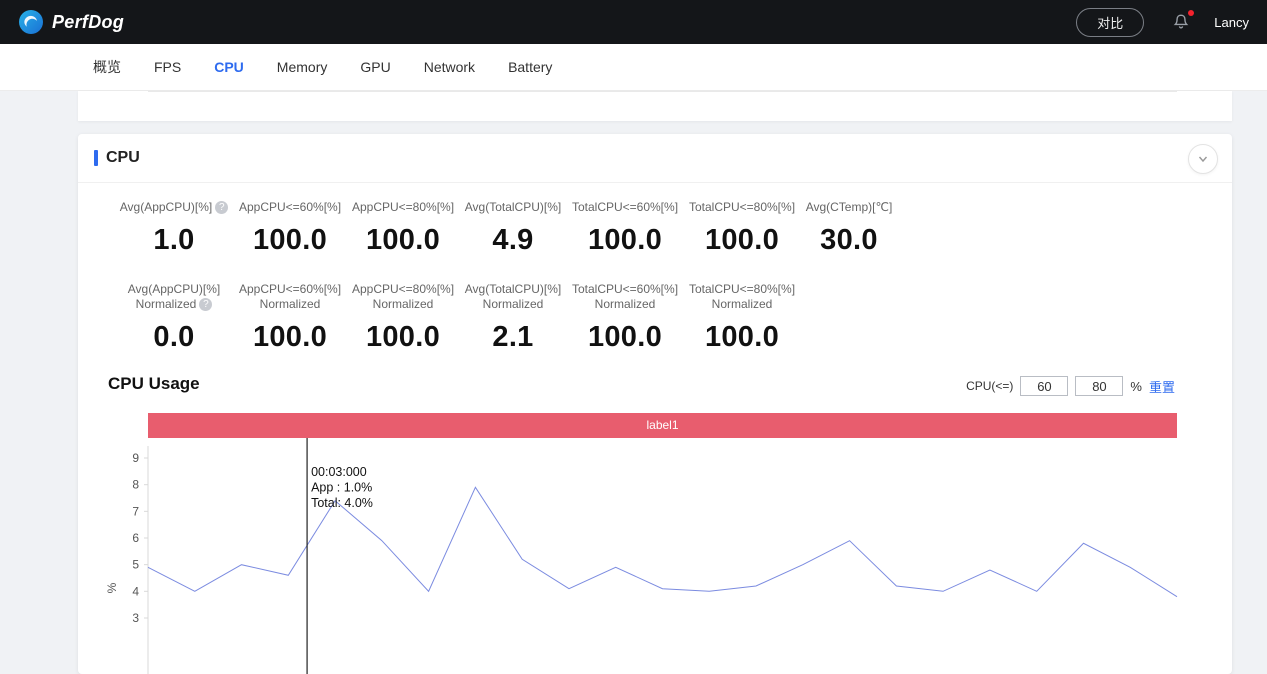 Image resolution: width=1267 pixels, height=674 pixels. Describe the element at coordinates (135, 618) in the screenshot. I see `y-axis-tick-label: 3` at that location.